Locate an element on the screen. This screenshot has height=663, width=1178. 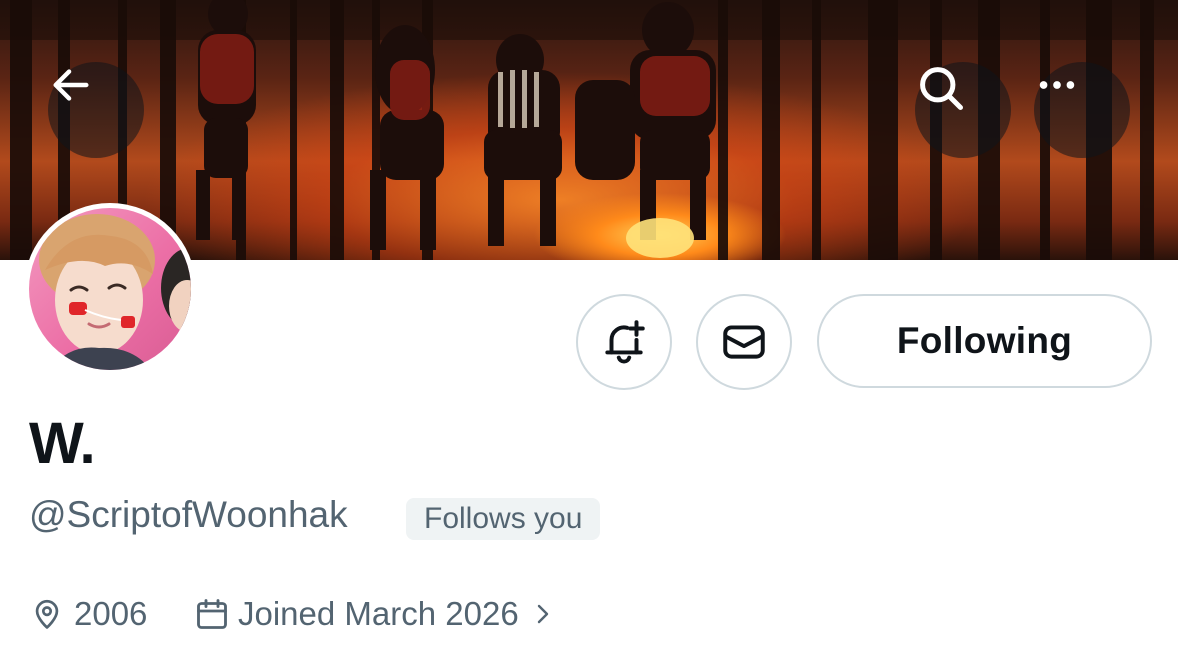
avatar-image is located at coordinates (110, 289).